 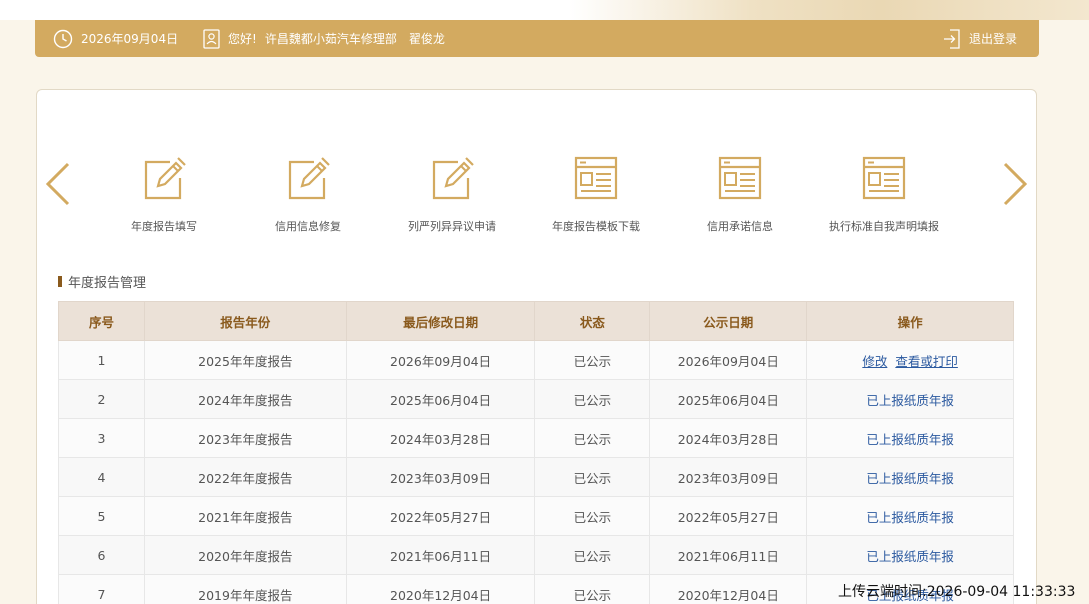 What do you see at coordinates (951, 38) in the screenshot?
I see `logout-icon` at bounding box center [951, 38].